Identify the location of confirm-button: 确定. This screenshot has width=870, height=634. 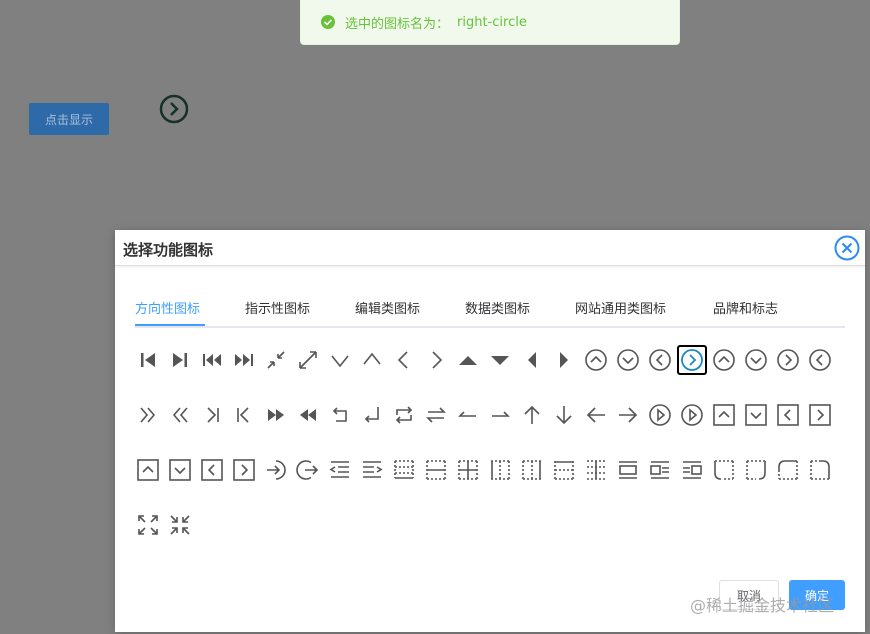
(817, 595).